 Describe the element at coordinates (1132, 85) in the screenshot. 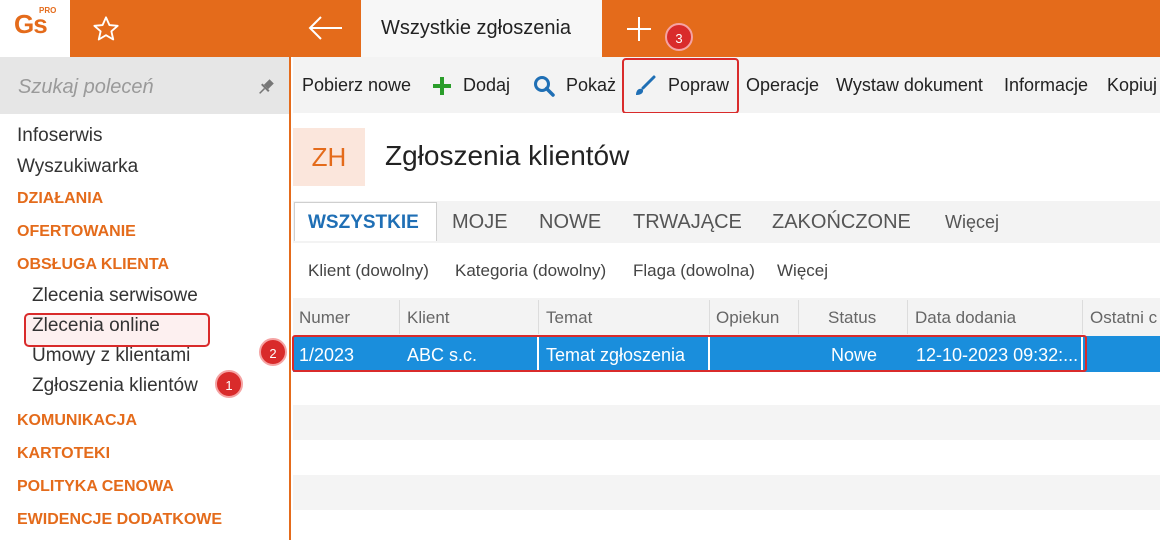

I see `kopiuj-button: Kopiuj` at that location.